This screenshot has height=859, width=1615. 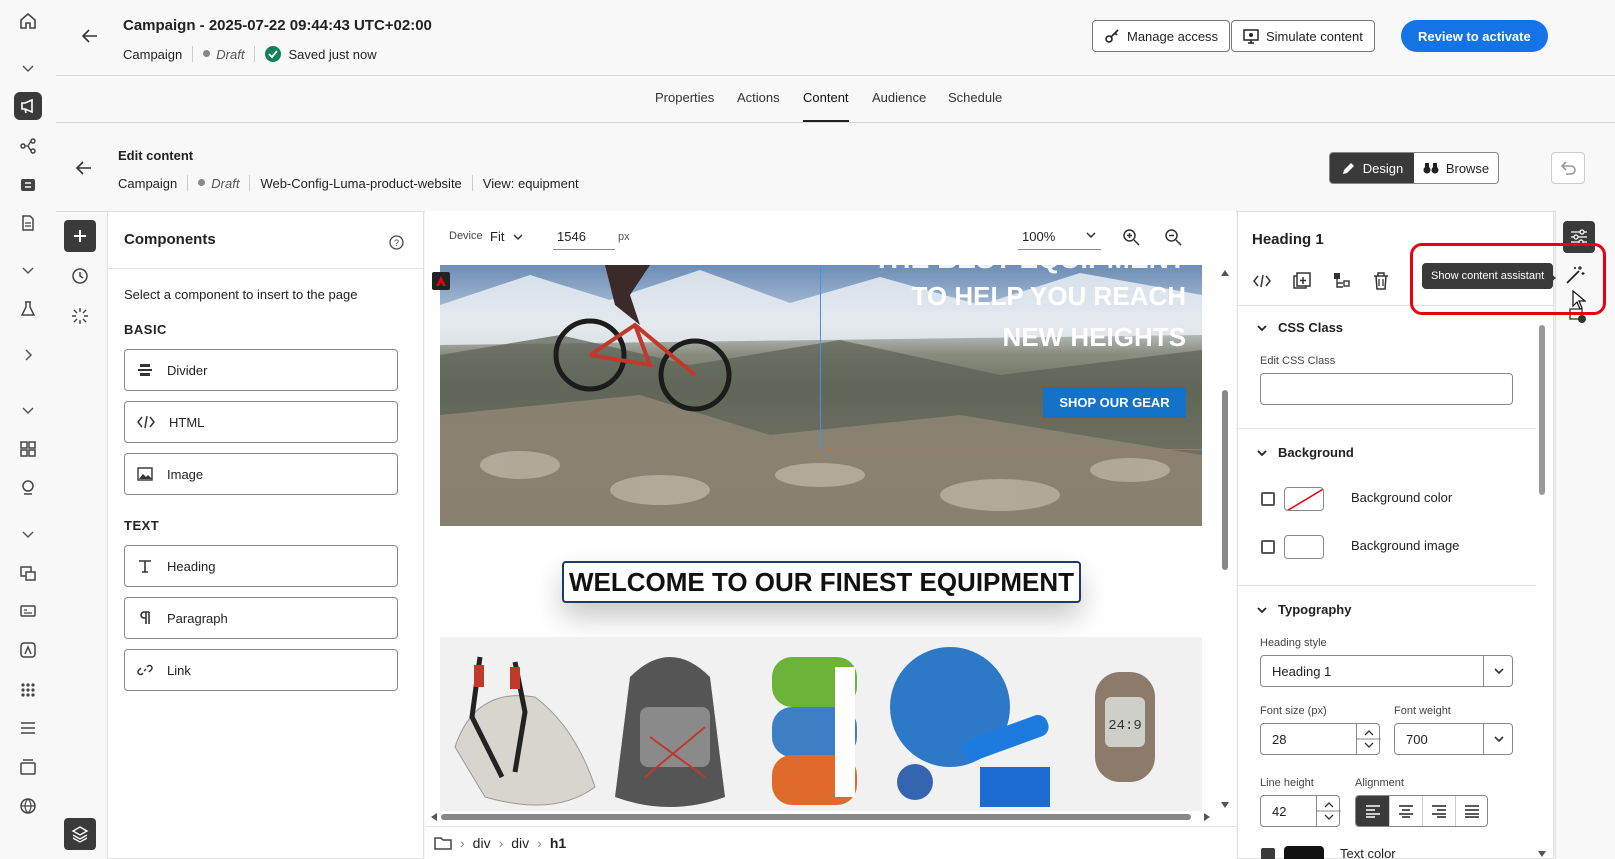 What do you see at coordinates (28, 223) in the screenshot?
I see `content-templates-icon` at bounding box center [28, 223].